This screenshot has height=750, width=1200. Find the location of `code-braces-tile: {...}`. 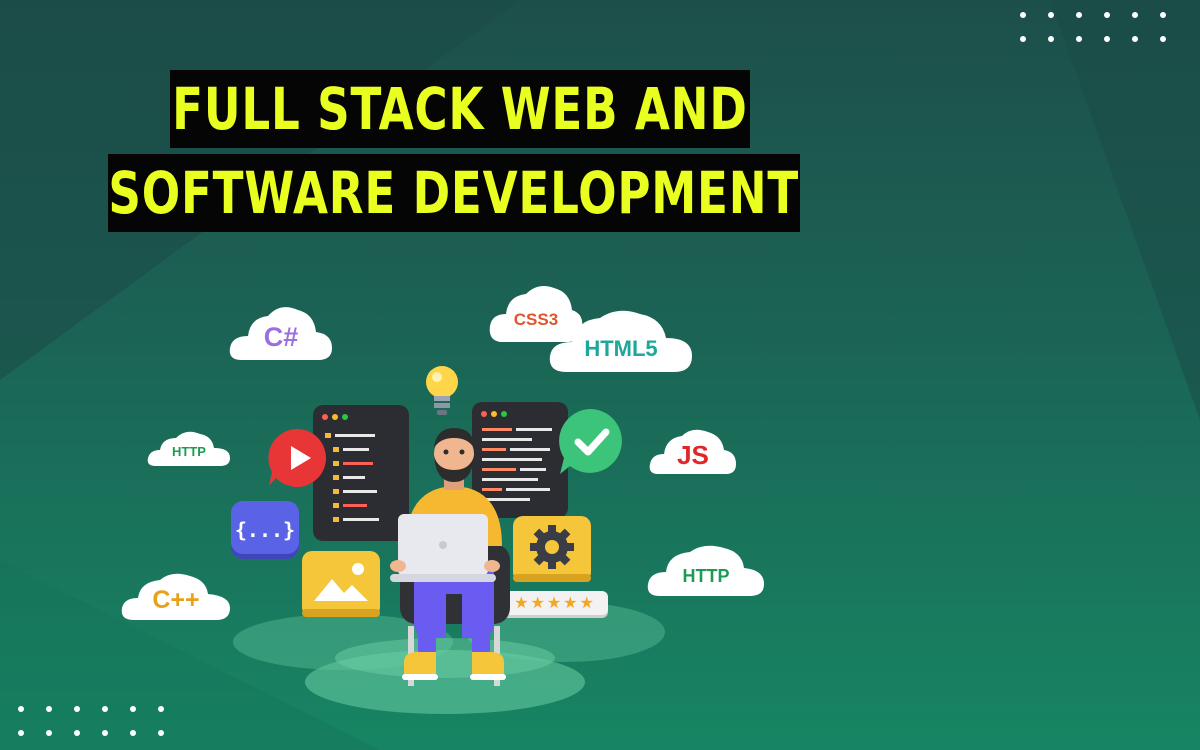

code-braces-tile: {...} is located at coordinates (265, 530).